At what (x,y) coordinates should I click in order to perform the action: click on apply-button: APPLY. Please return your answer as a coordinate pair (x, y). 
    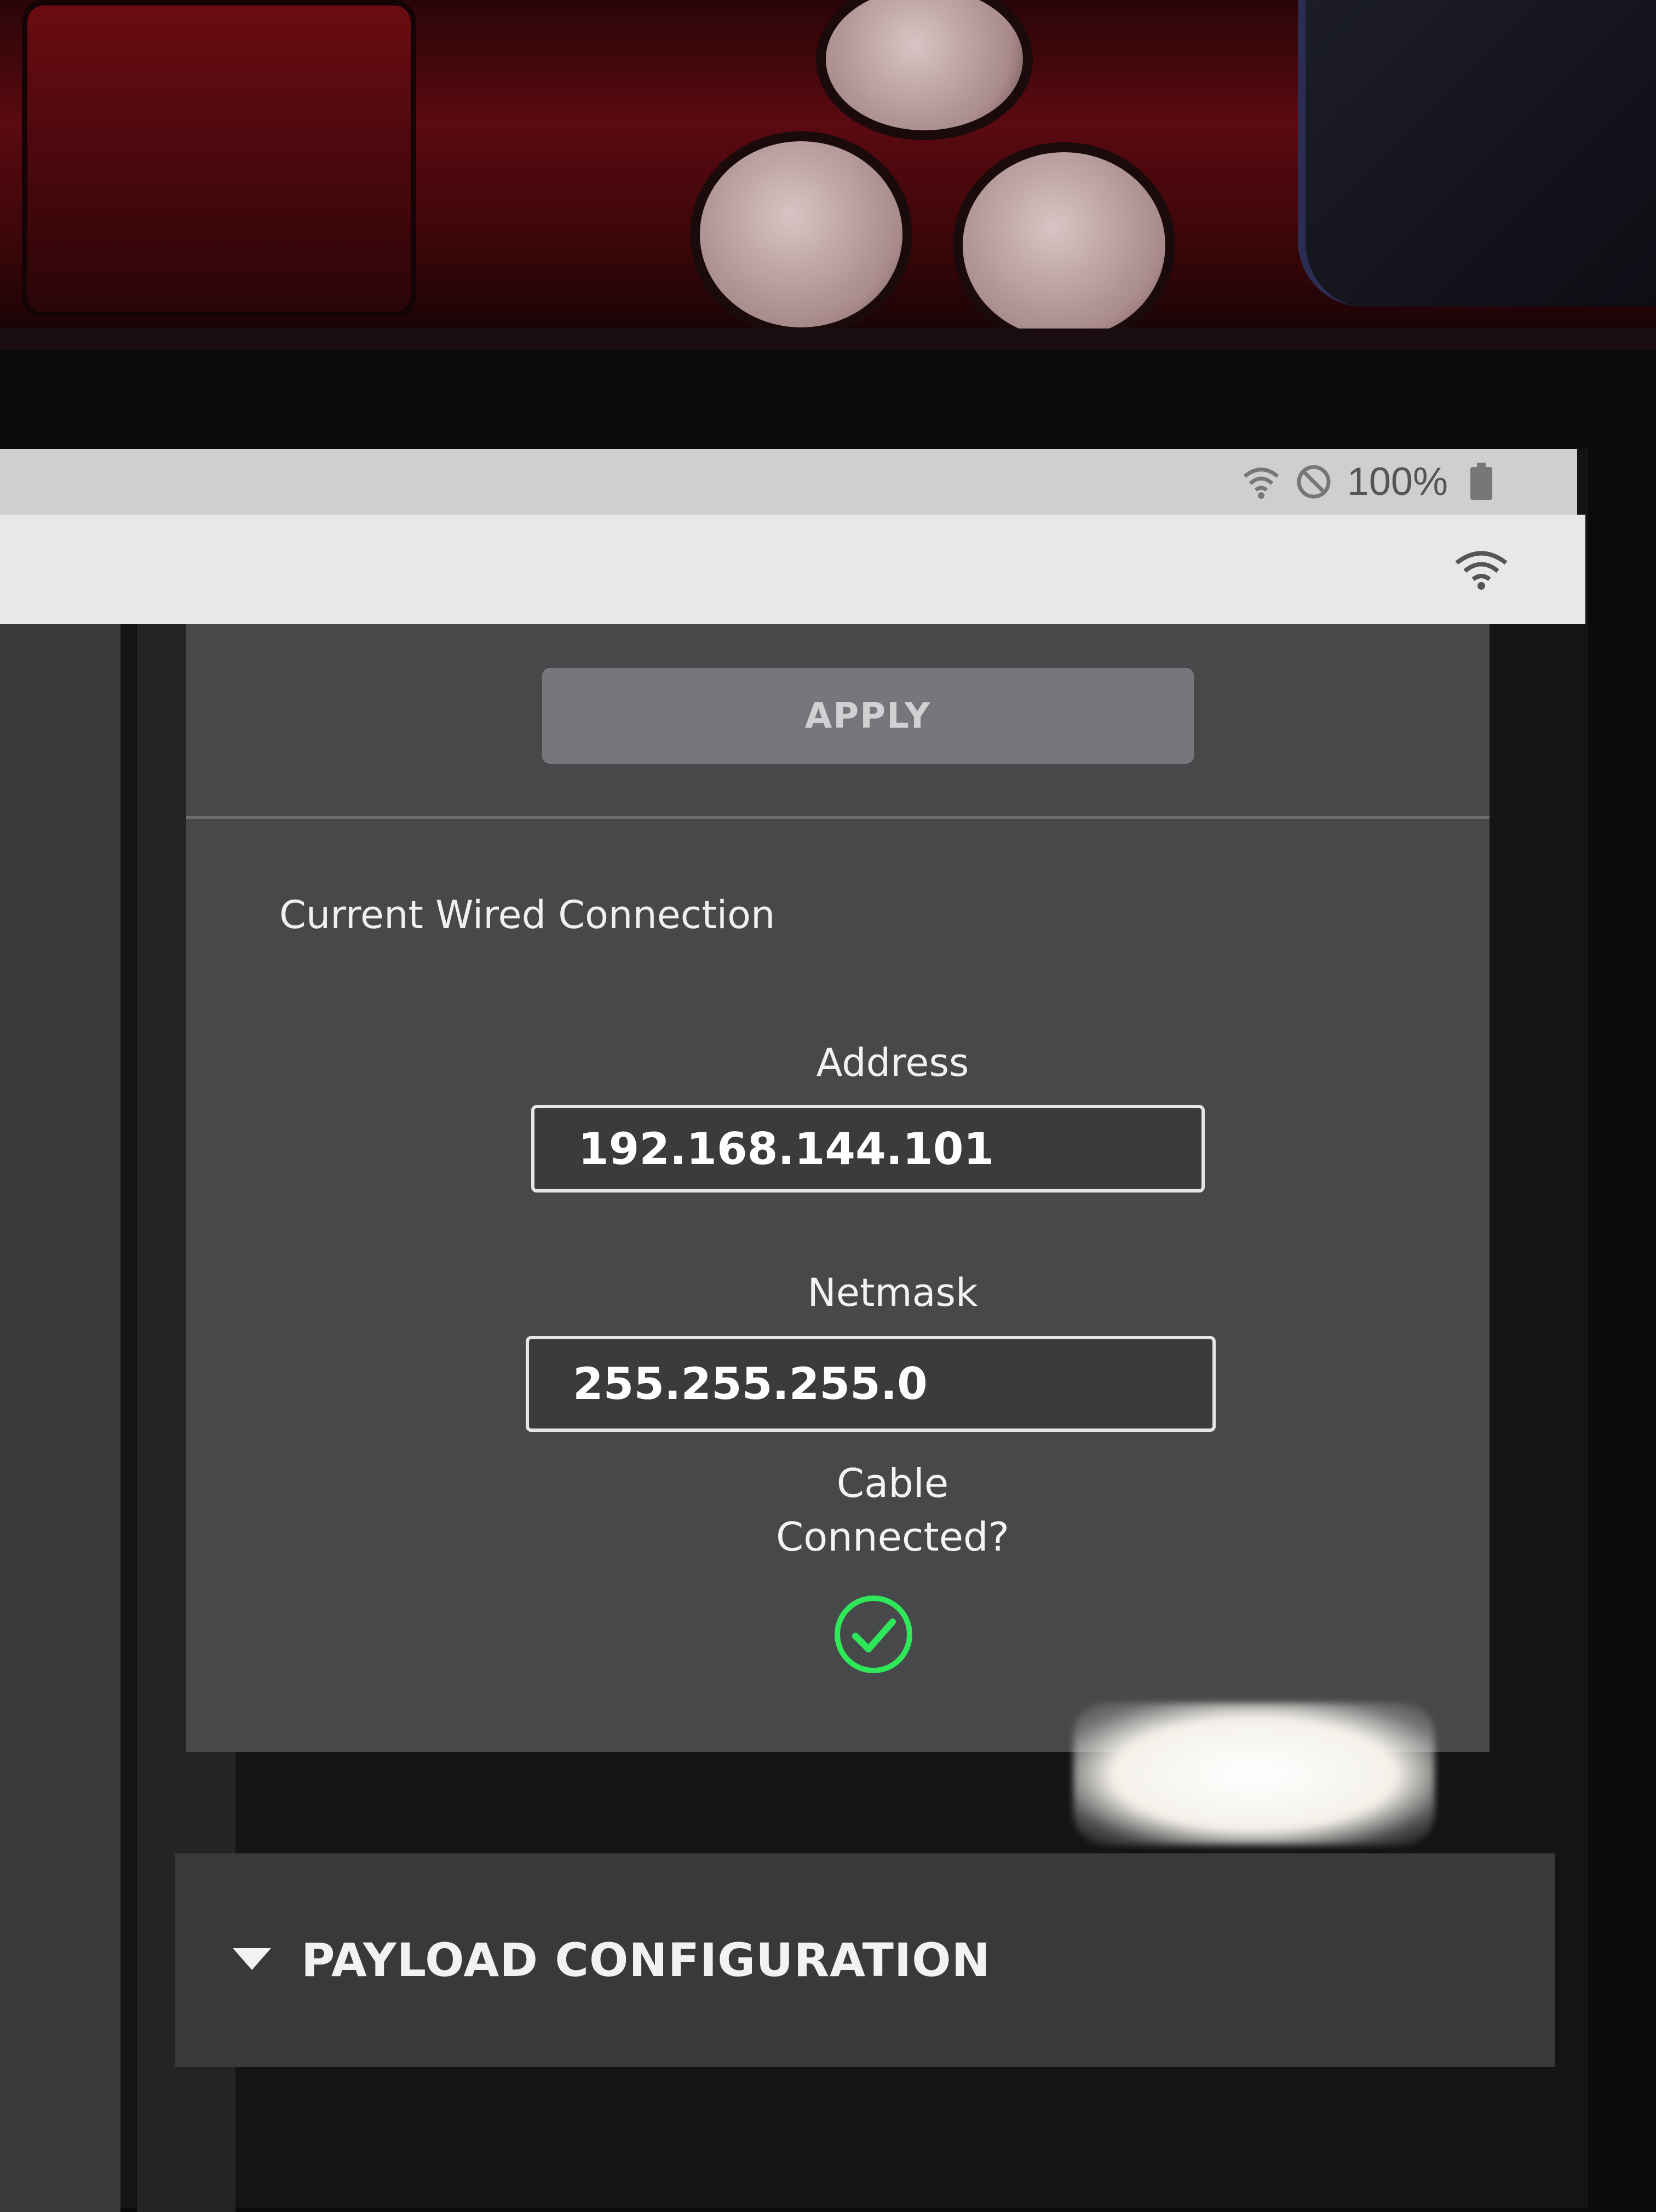
    Looking at the image, I should click on (868, 716).